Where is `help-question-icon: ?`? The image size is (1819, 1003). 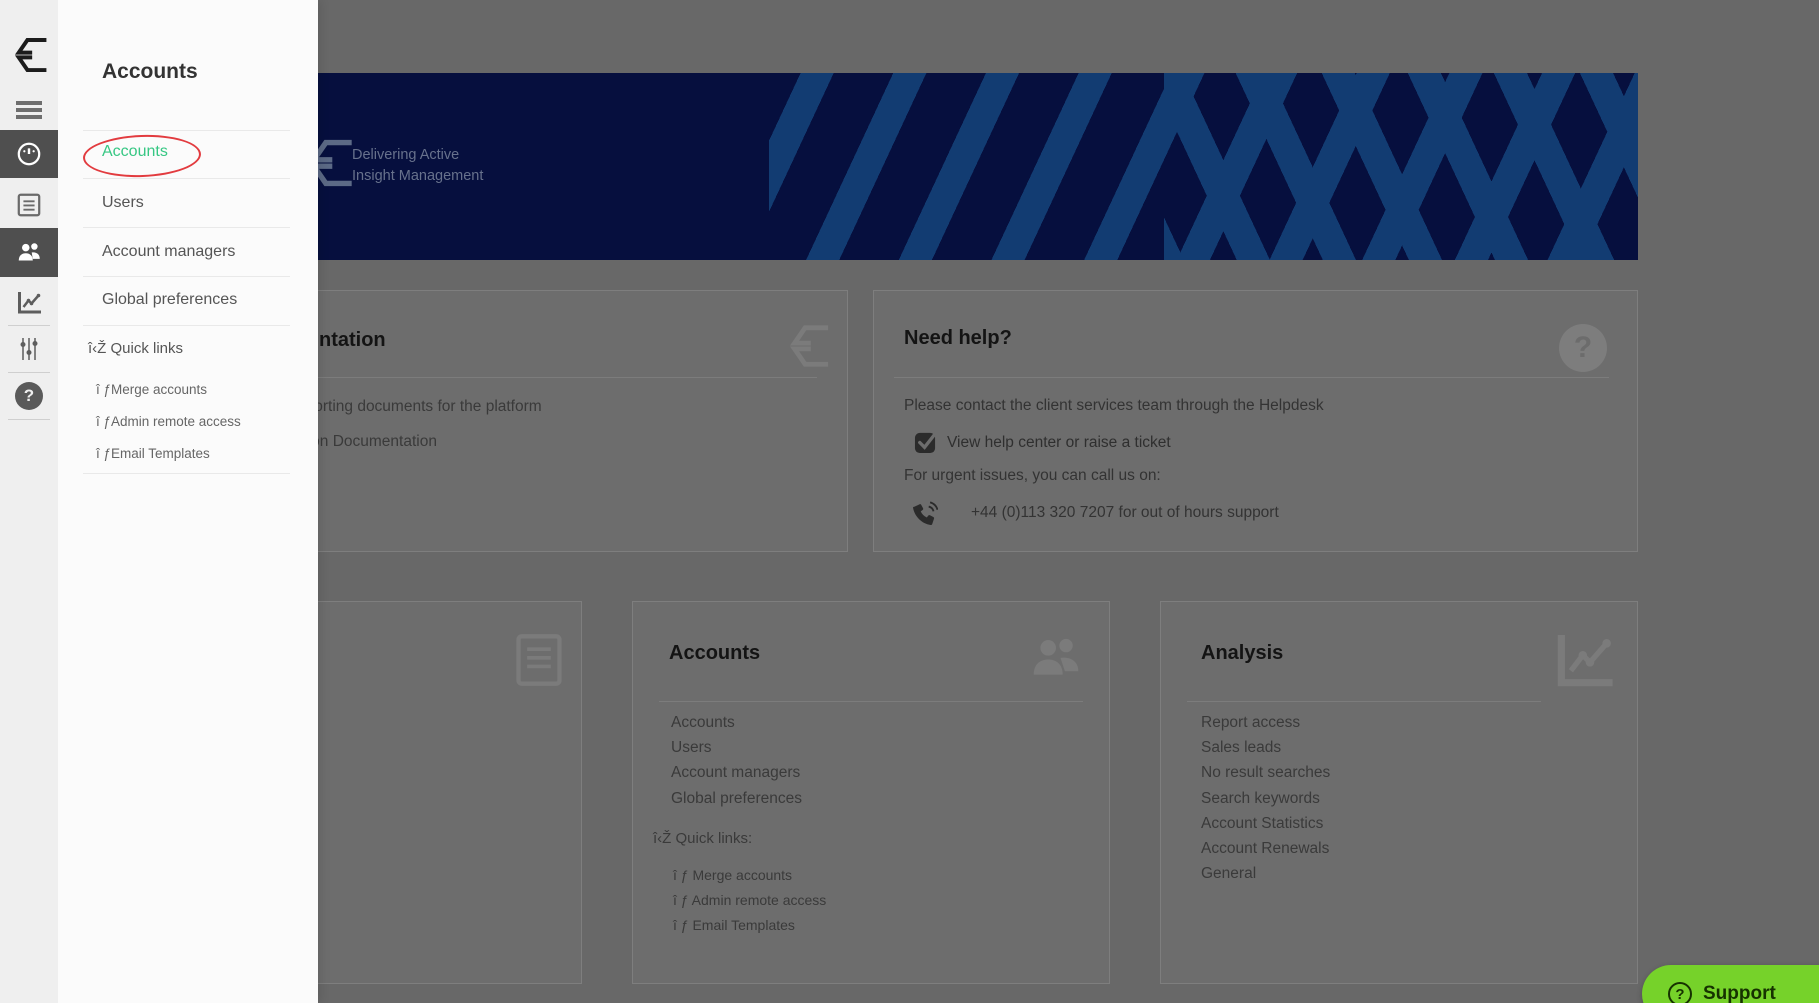 help-question-icon: ? is located at coordinates (29, 396).